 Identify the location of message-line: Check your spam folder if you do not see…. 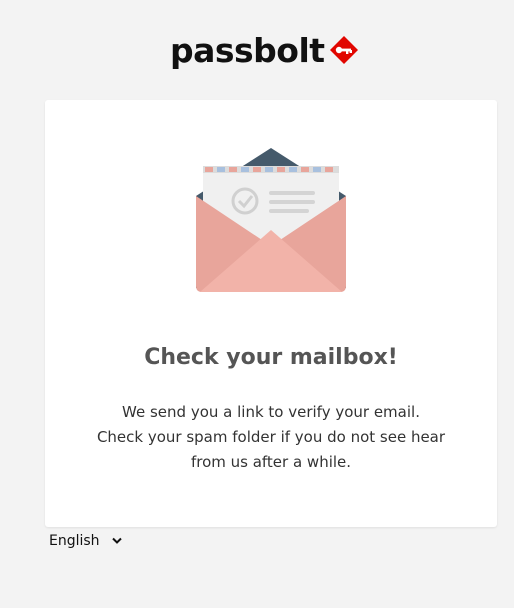
(271, 437).